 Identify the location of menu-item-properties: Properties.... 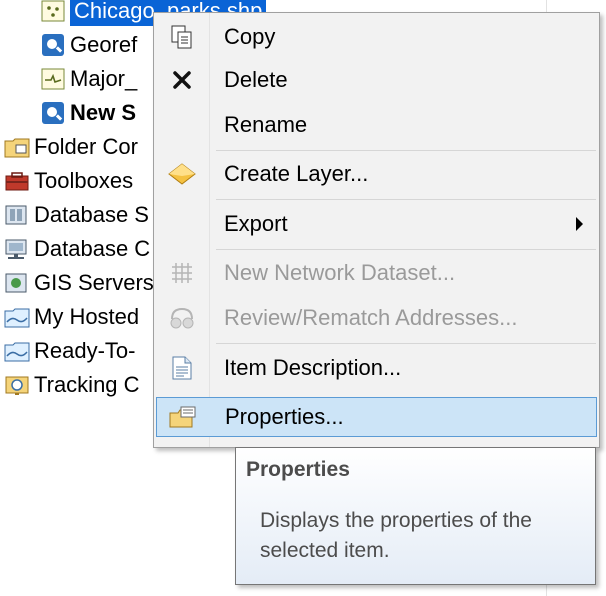
(376, 417).